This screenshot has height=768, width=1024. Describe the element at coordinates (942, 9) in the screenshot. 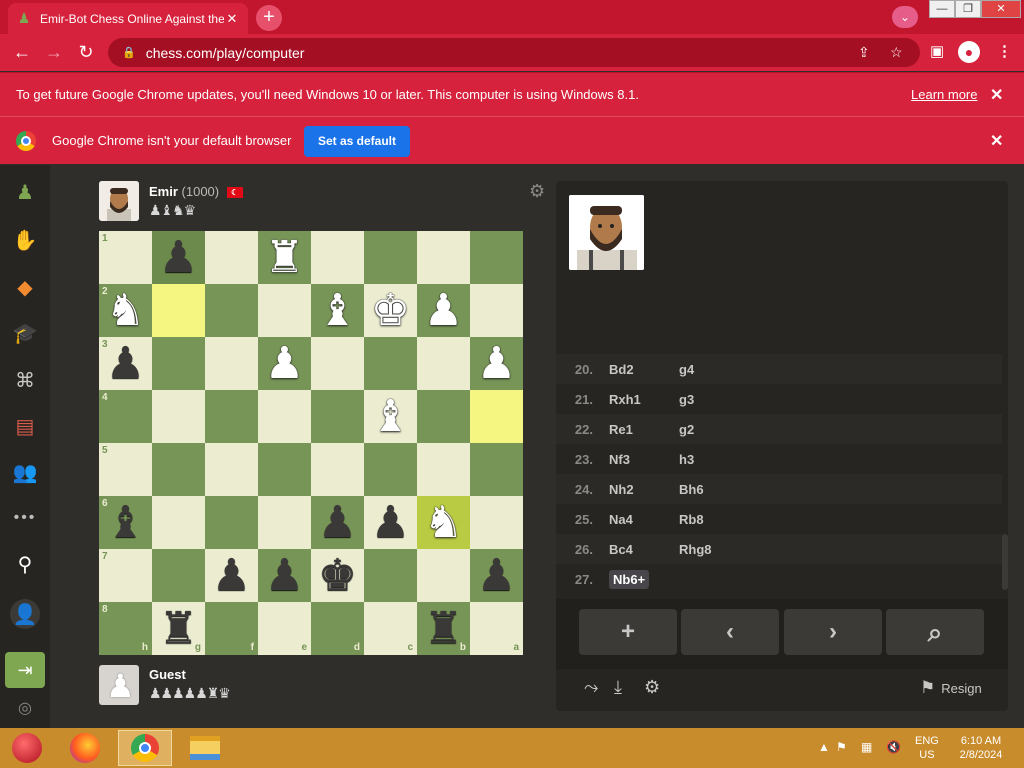

I see `window-minimize-button: —` at that location.